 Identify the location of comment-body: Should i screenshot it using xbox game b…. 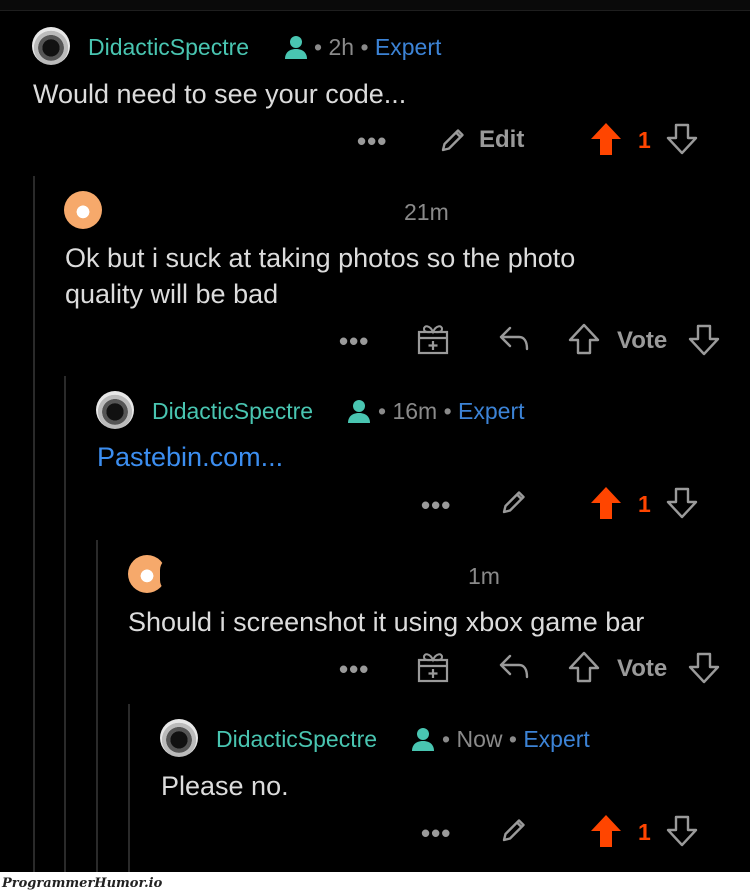
(386, 622).